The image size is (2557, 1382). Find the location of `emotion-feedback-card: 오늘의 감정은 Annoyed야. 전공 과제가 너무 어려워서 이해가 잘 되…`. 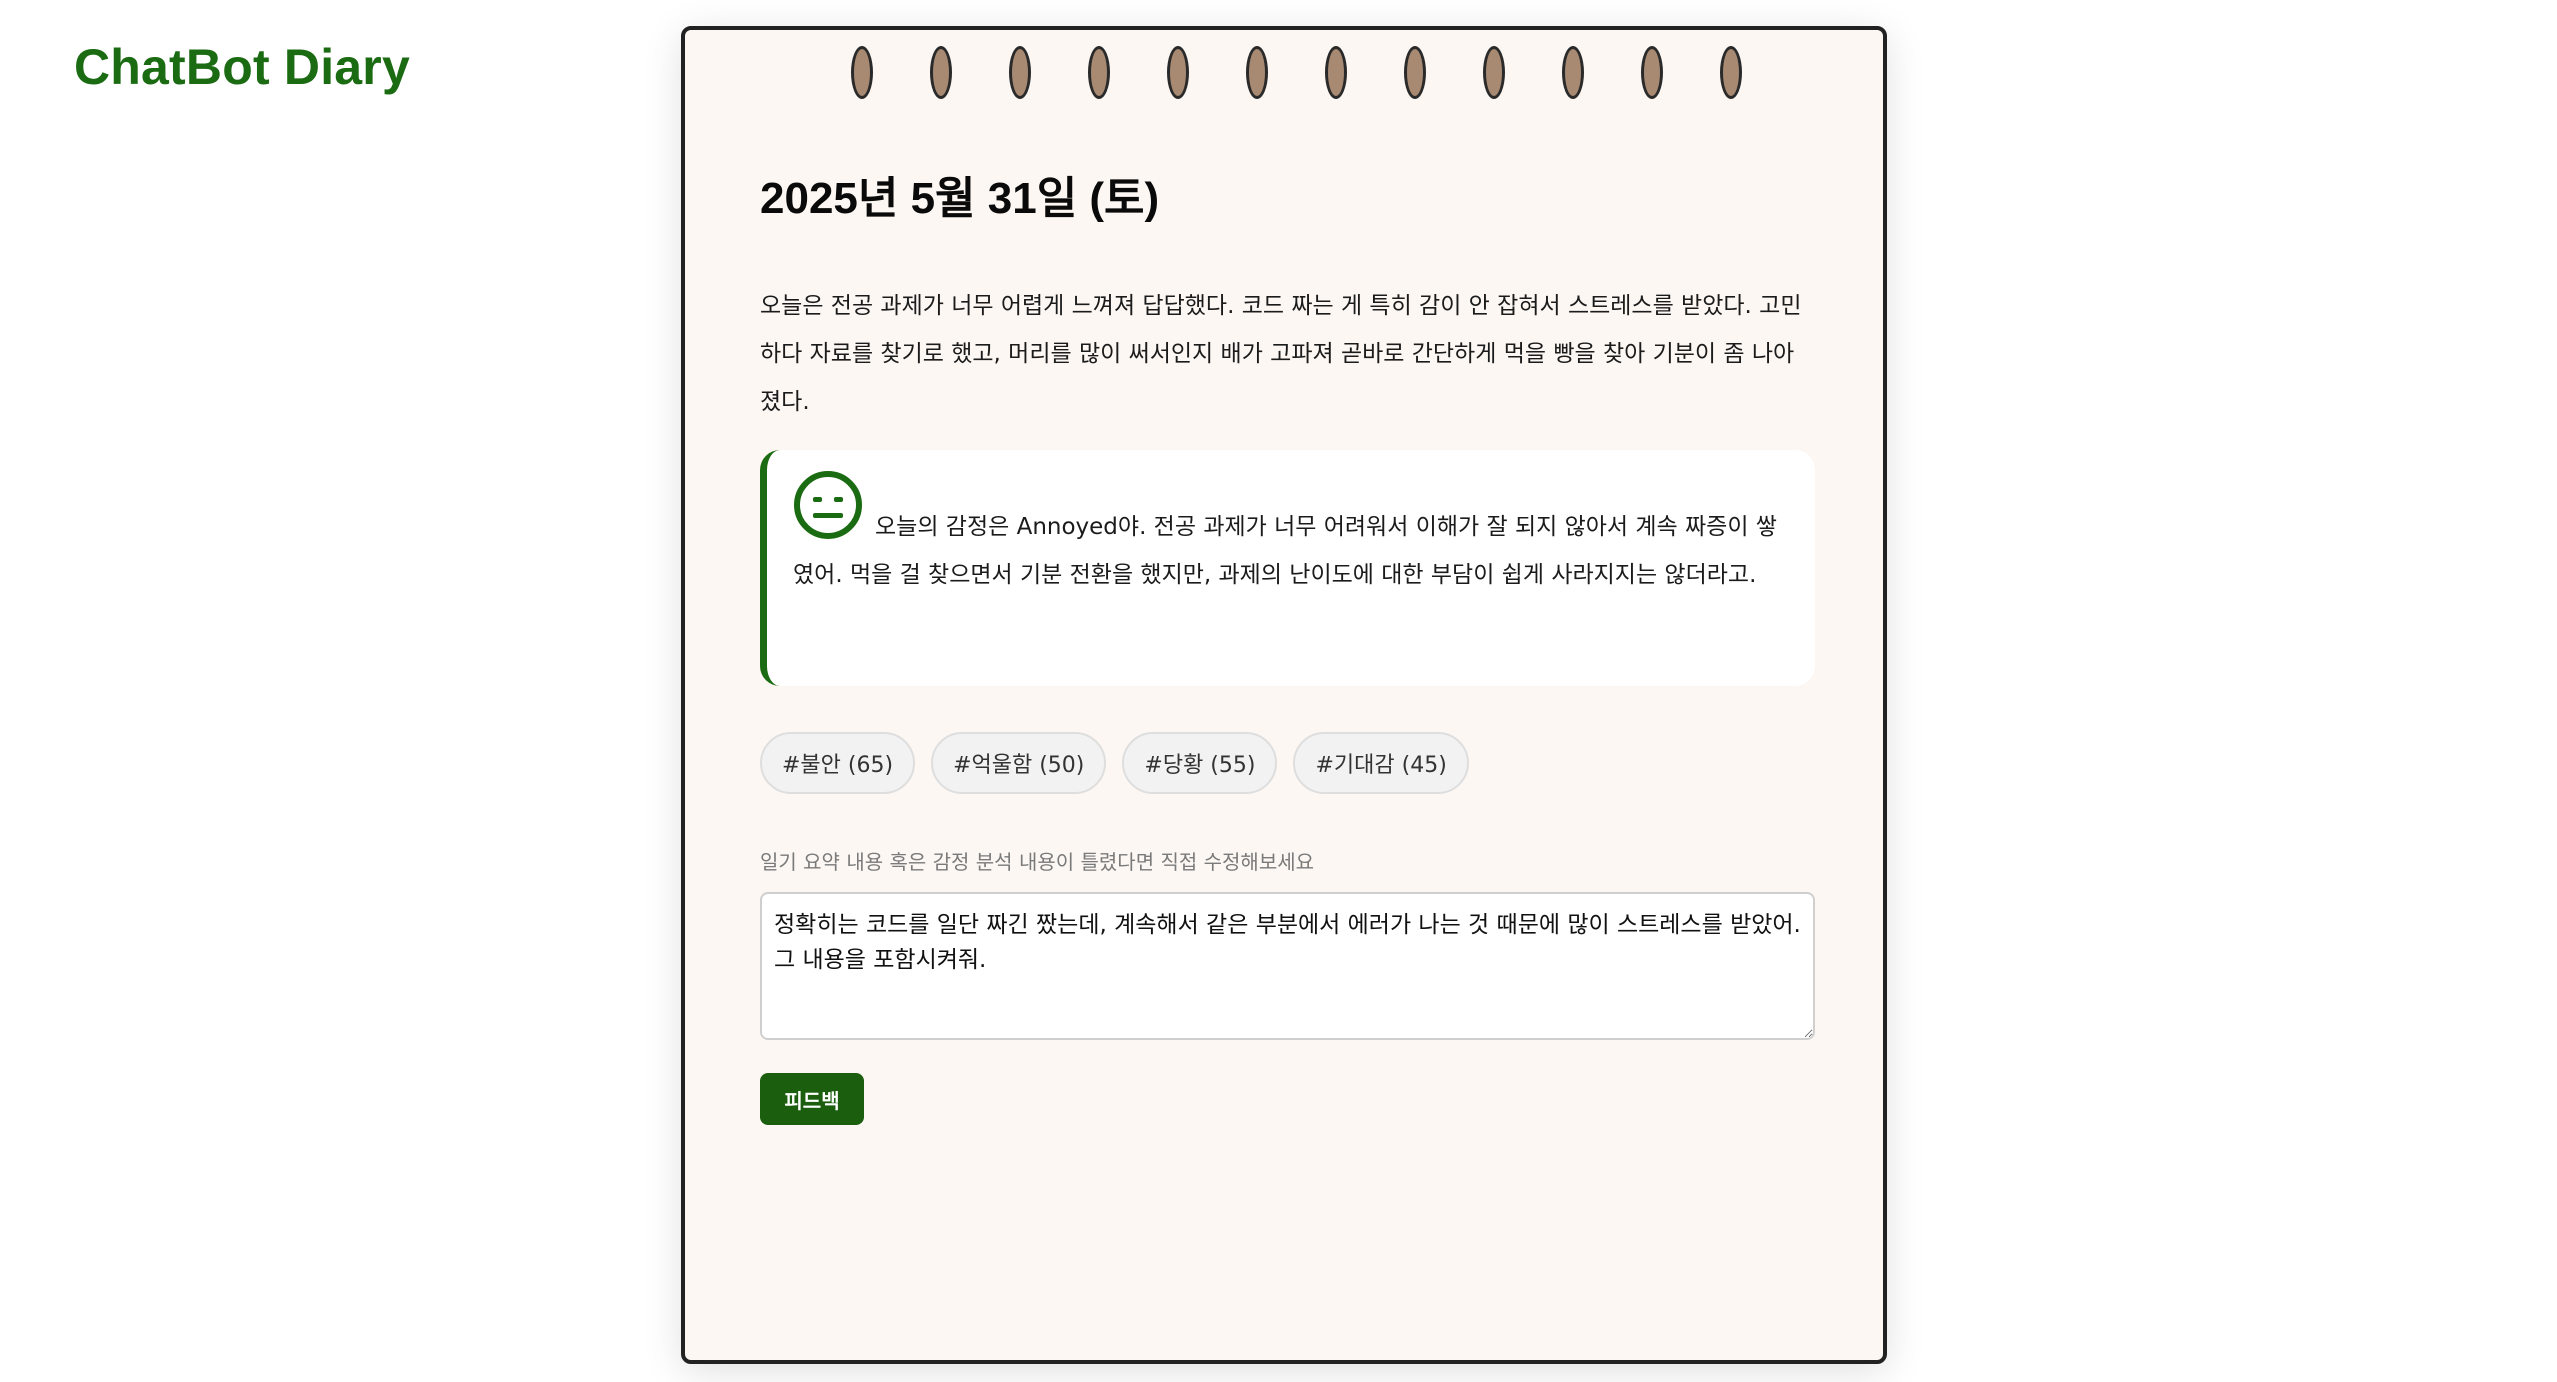

emotion-feedback-card: 오늘의 감정은 Annoyed야. 전공 과제가 너무 어려워서 이해가 잘 되… is located at coordinates (1287, 568).